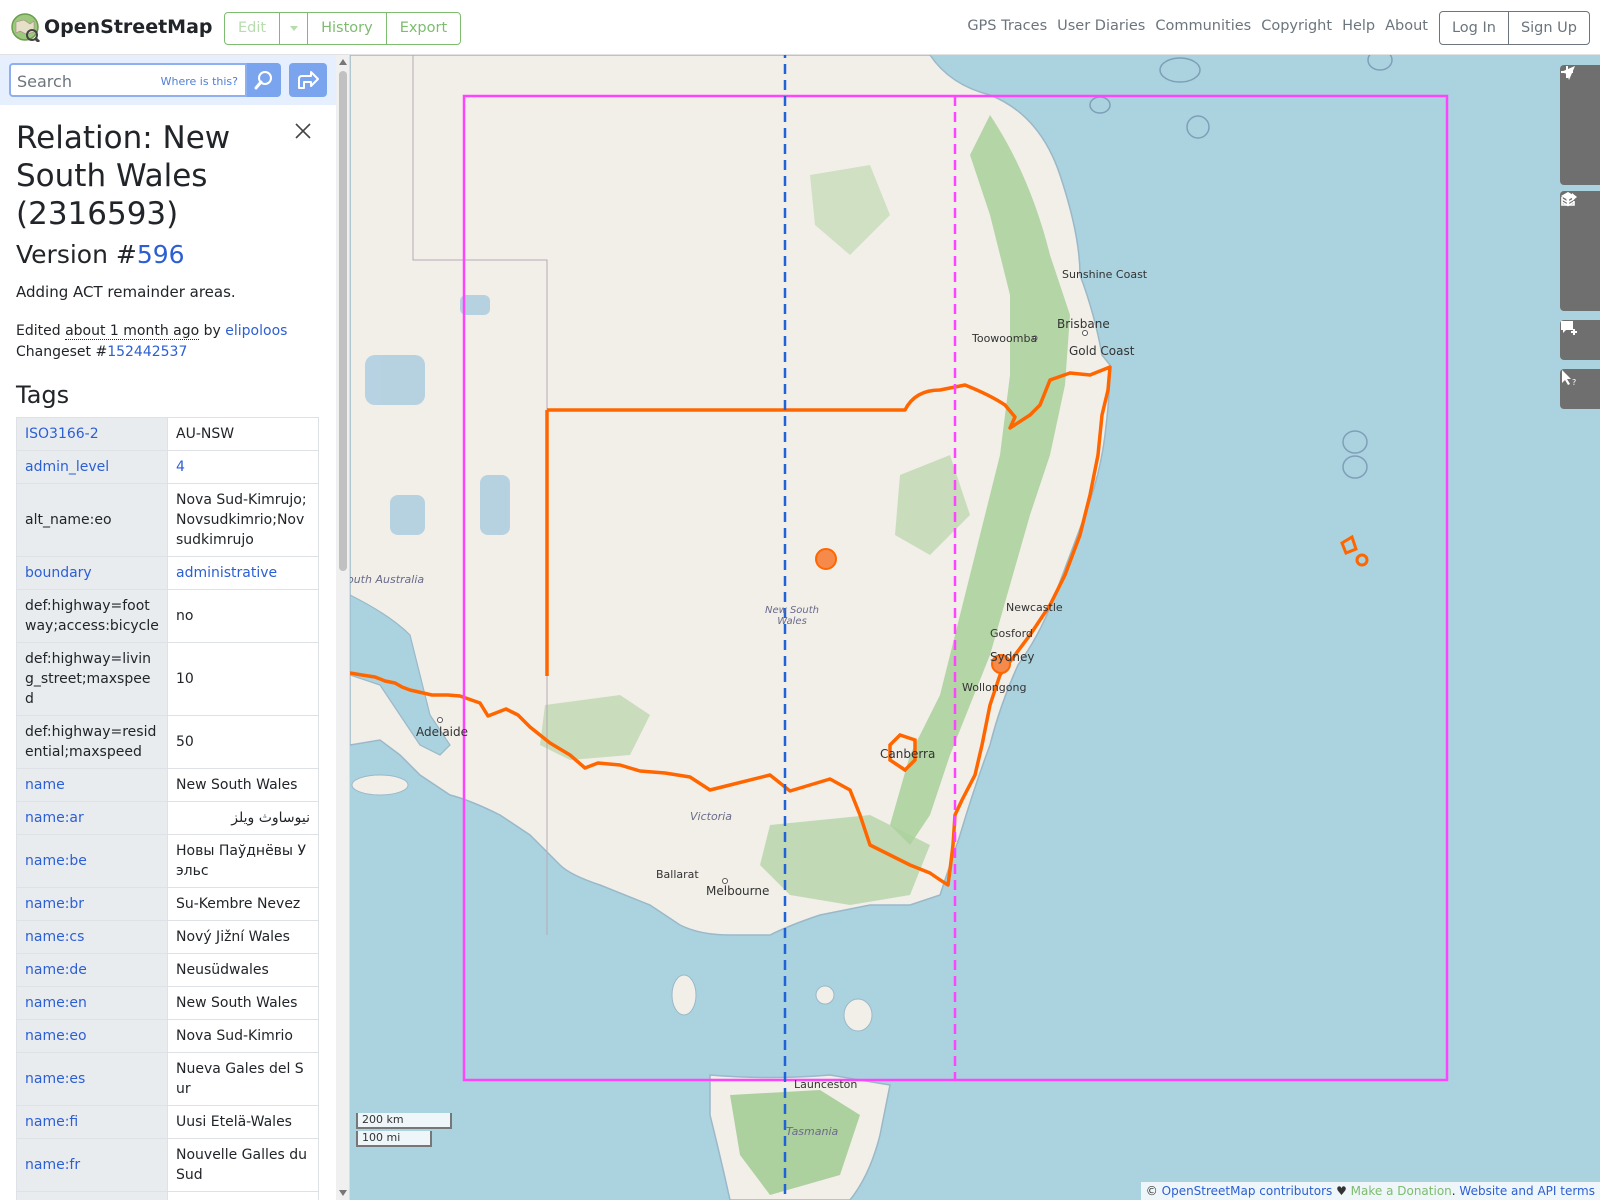 The width and height of the screenshot is (1600, 1200). I want to click on version-prefix: Version #, so click(76, 254).